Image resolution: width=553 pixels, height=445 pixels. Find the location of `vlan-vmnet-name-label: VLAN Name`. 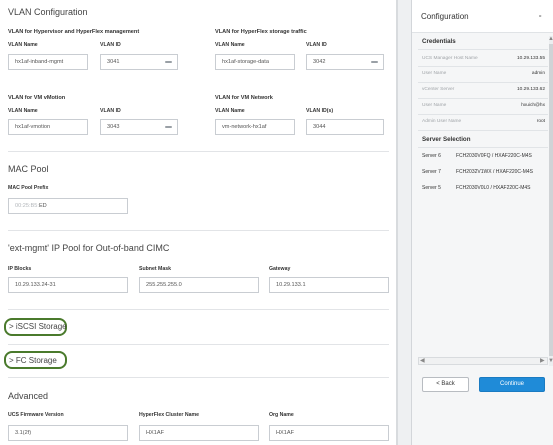

vlan-vmnet-name-label: VLAN Name is located at coordinates (230, 111).